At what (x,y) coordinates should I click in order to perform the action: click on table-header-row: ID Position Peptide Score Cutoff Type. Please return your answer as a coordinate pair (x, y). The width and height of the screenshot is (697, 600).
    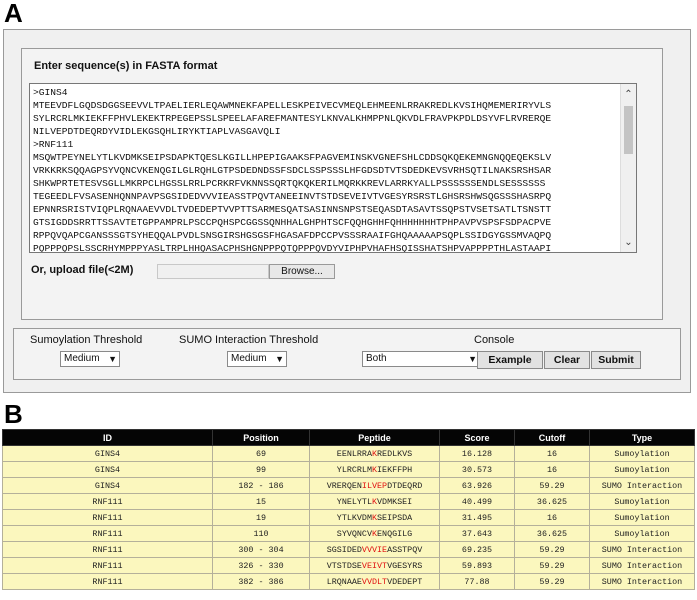
    Looking at the image, I should click on (348, 437).